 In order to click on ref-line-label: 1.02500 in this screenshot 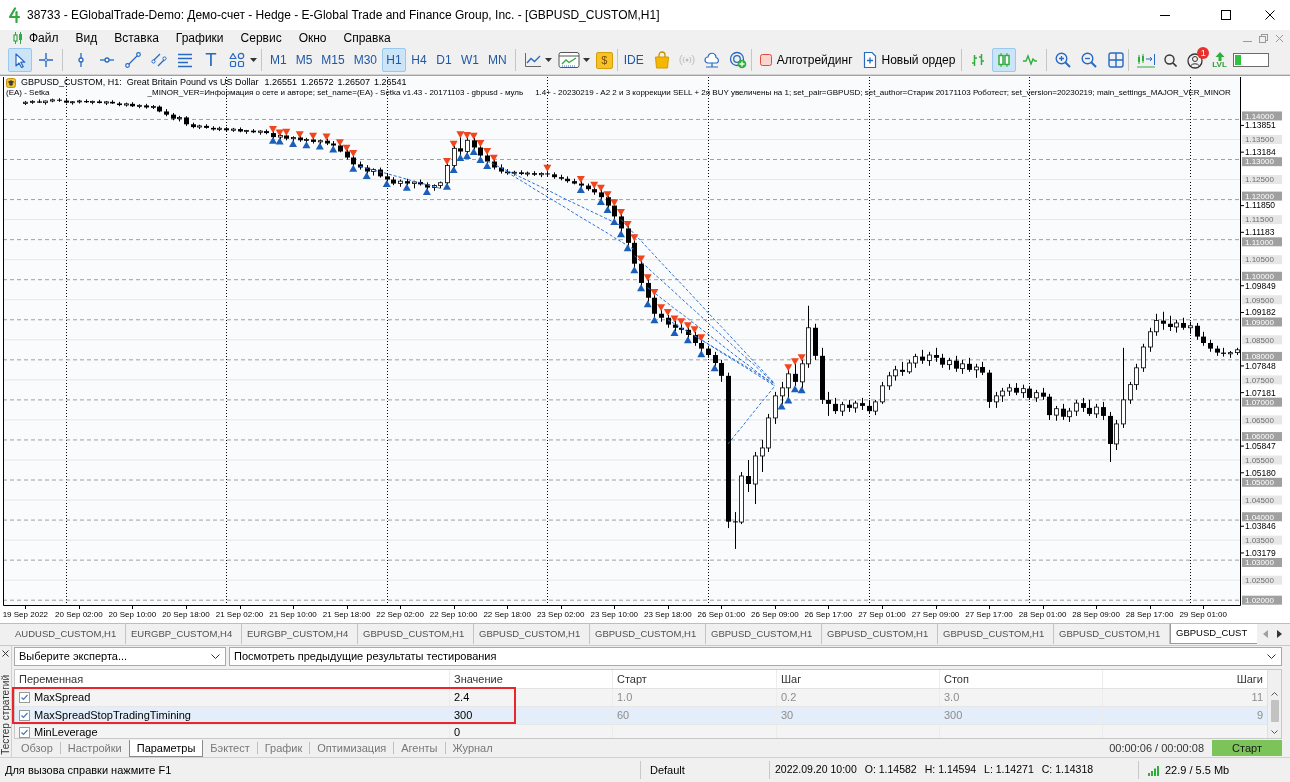, I will do `click(1260, 580)`.